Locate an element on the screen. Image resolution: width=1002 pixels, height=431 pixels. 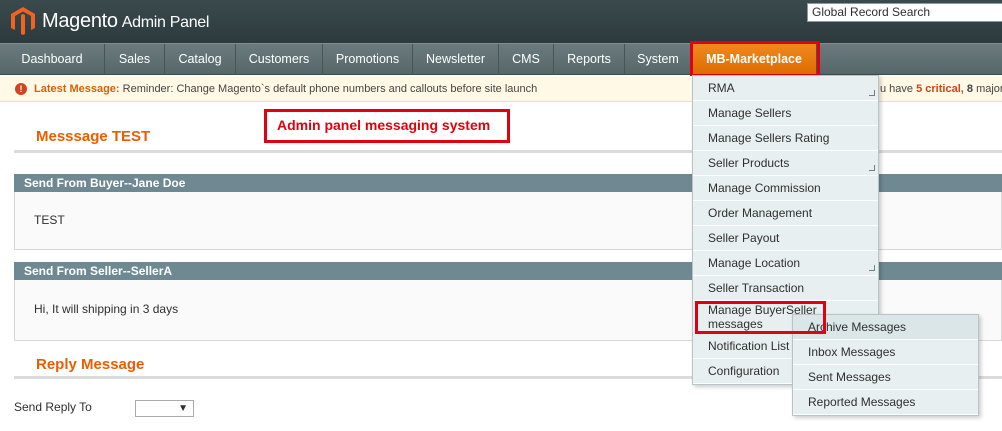
nav-system: System is located at coordinates (658, 59).